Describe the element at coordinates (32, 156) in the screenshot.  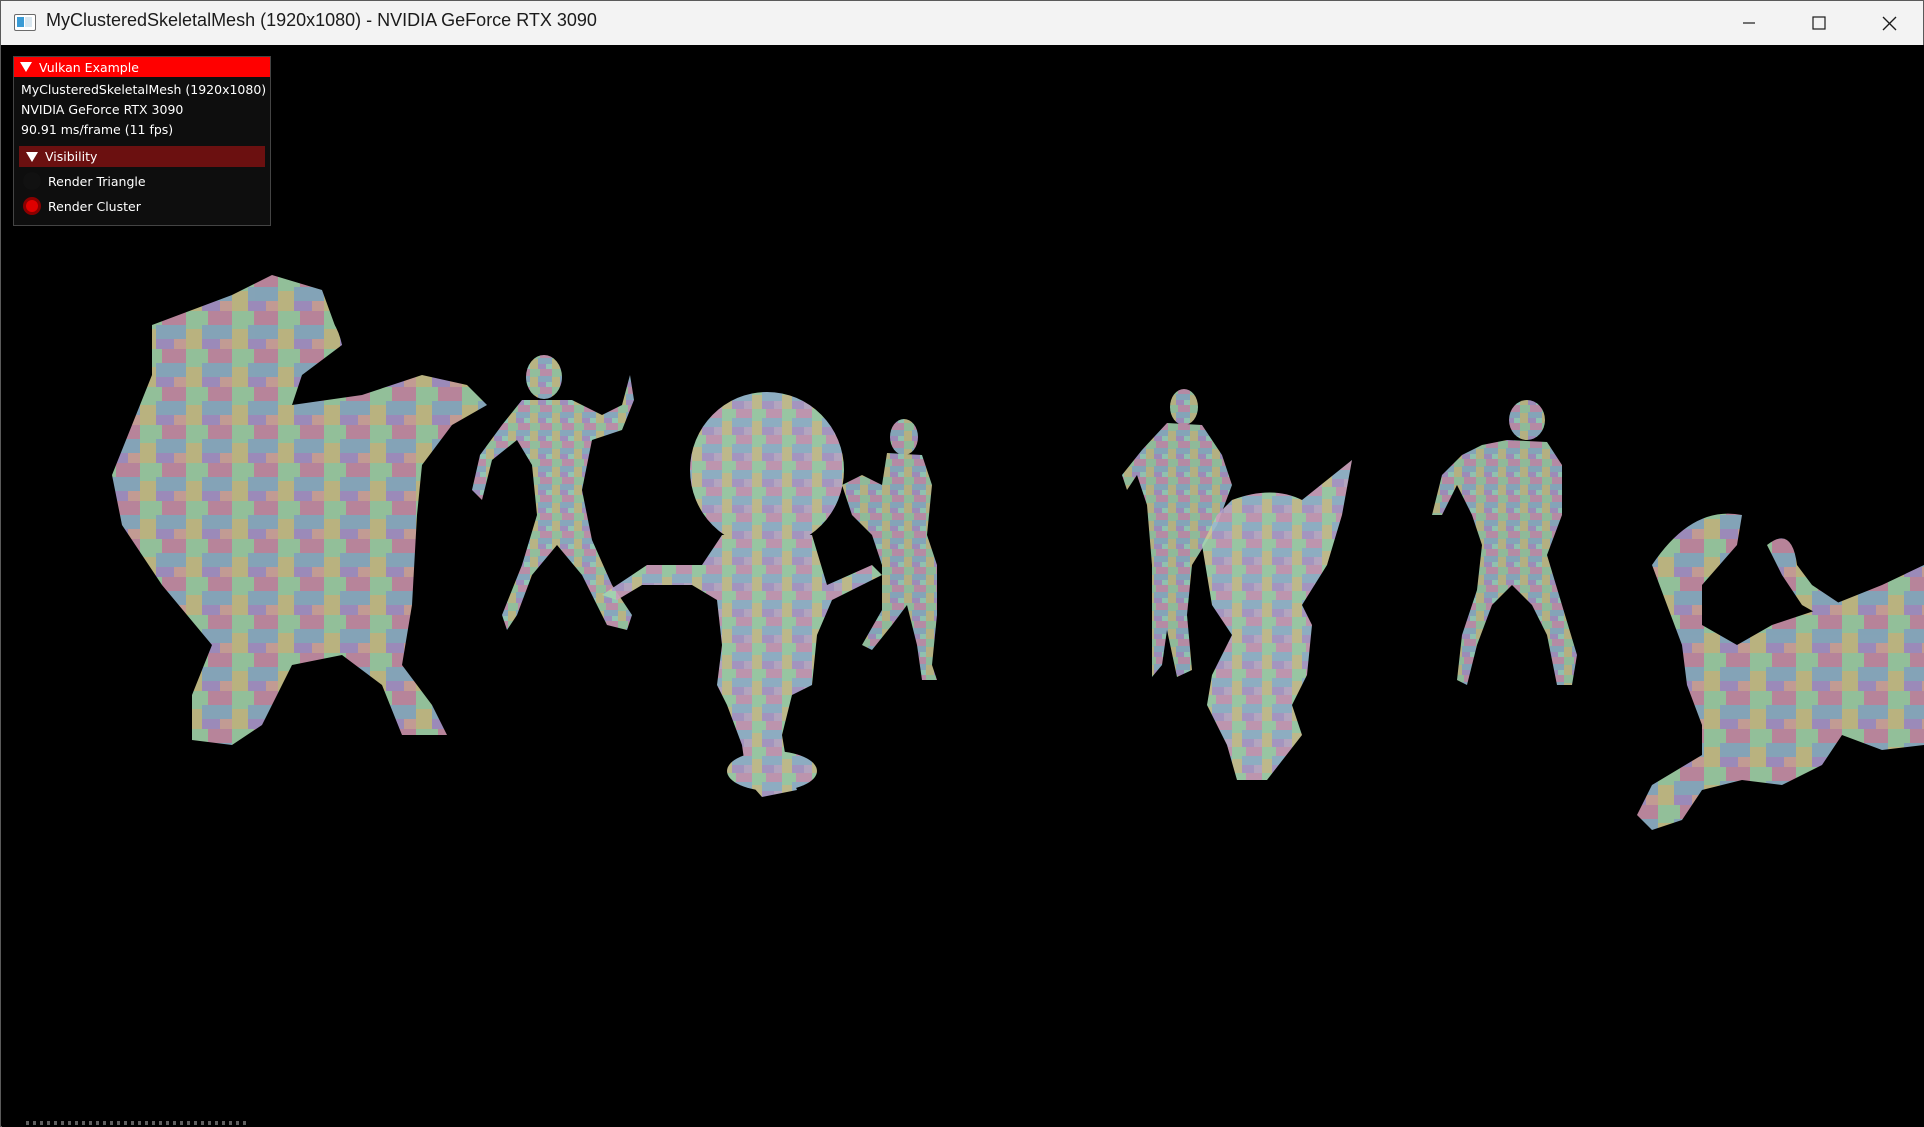
I see `section-collapse-icon` at that location.